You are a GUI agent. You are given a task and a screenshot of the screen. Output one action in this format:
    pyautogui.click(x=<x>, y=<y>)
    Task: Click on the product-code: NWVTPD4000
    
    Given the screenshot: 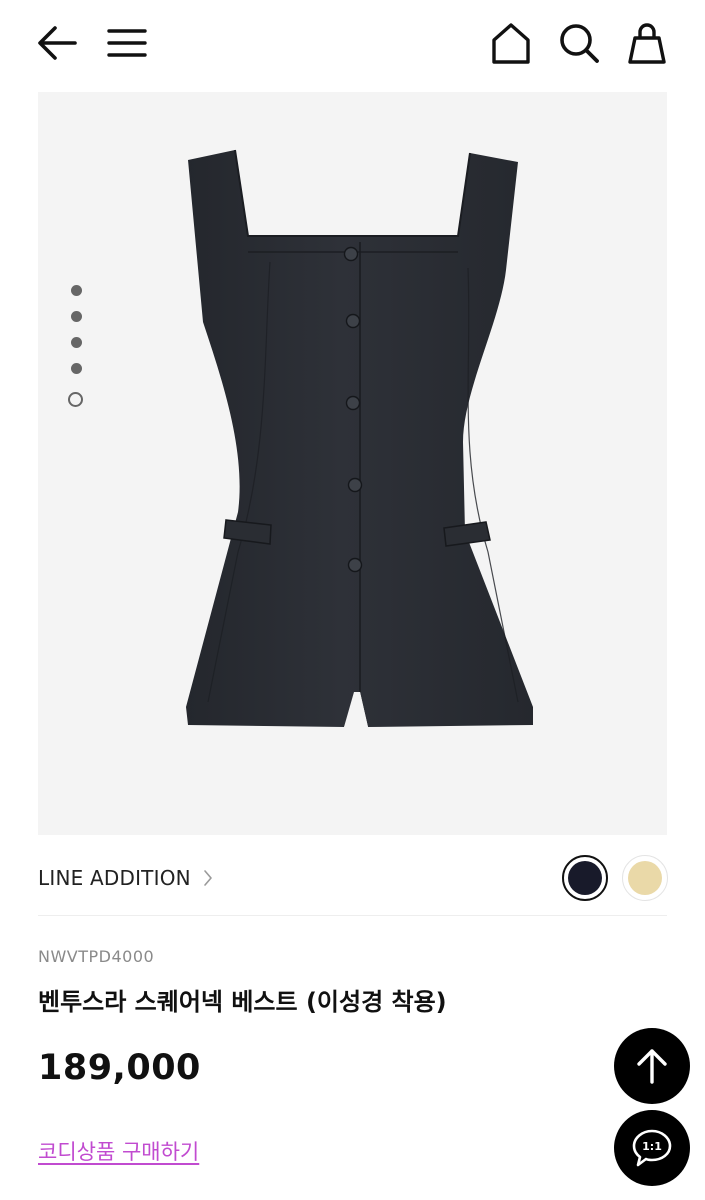 What is the action you would take?
    pyautogui.click(x=96, y=956)
    